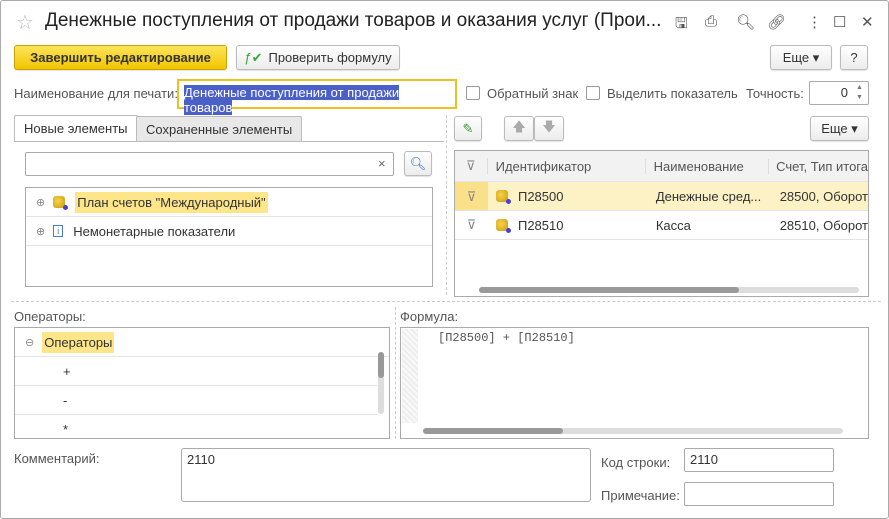  What do you see at coordinates (669, 290) in the screenshot?
I see `horizontal-scrollbar` at bounding box center [669, 290].